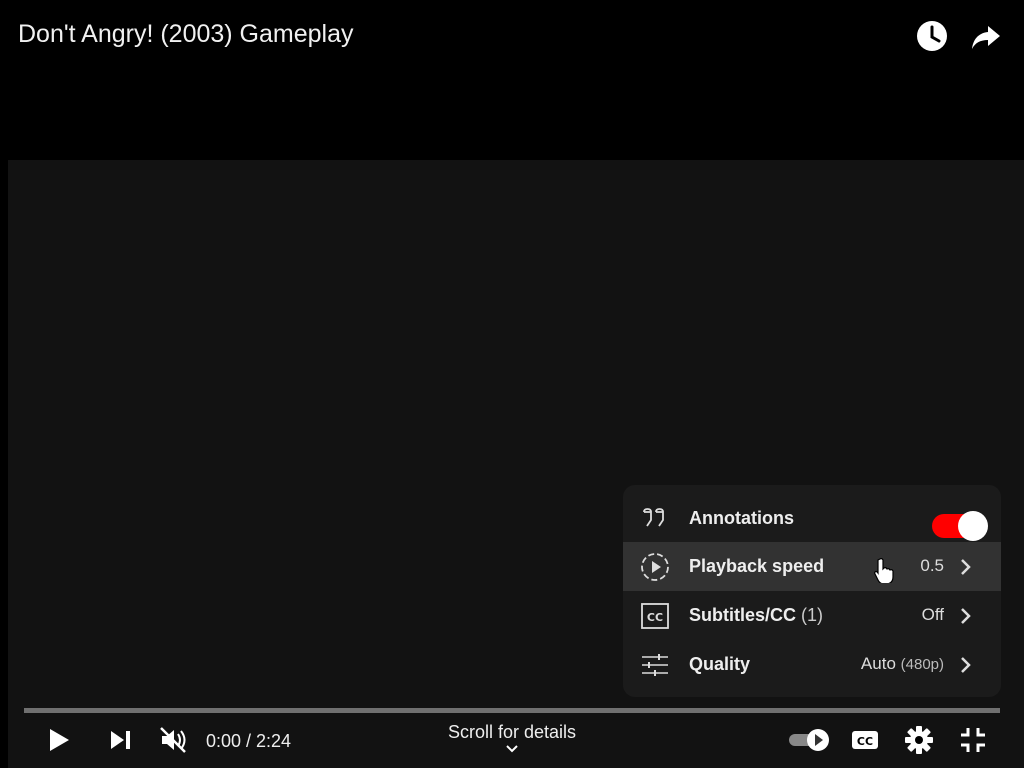 Image resolution: width=1024 pixels, height=768 pixels. Describe the element at coordinates (812, 518) in the screenshot. I see `menu-item-annotations: Annotations` at that location.